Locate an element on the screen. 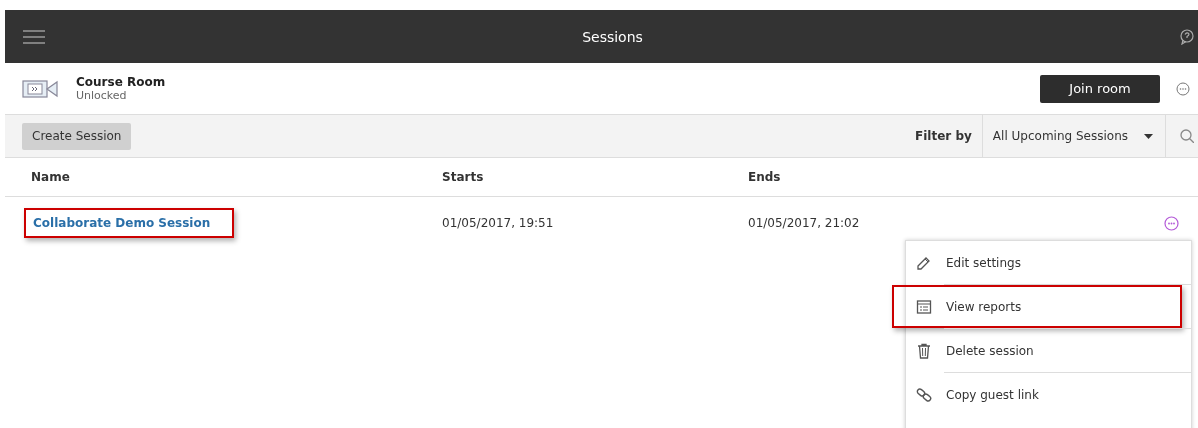 The image size is (1198, 428). report-icon is located at coordinates (924, 306).